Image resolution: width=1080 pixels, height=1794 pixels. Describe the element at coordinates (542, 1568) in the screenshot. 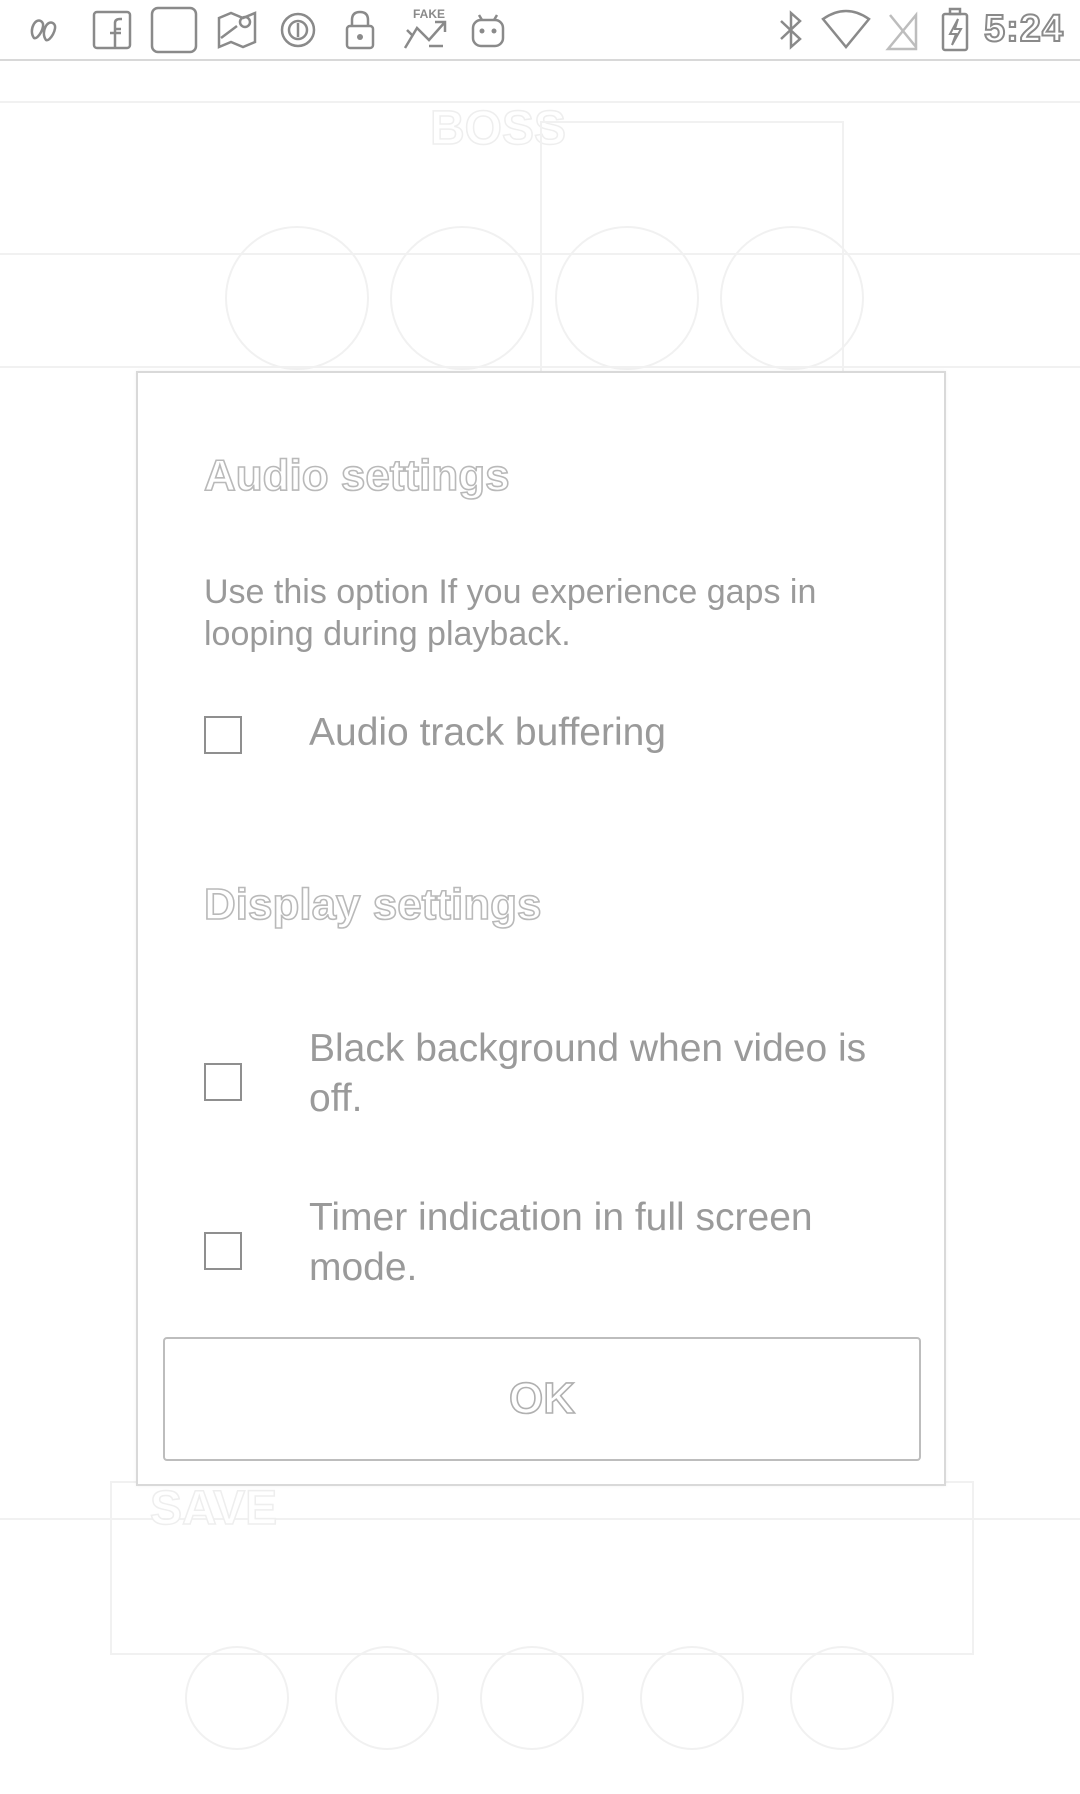

I see `background-footer` at that location.